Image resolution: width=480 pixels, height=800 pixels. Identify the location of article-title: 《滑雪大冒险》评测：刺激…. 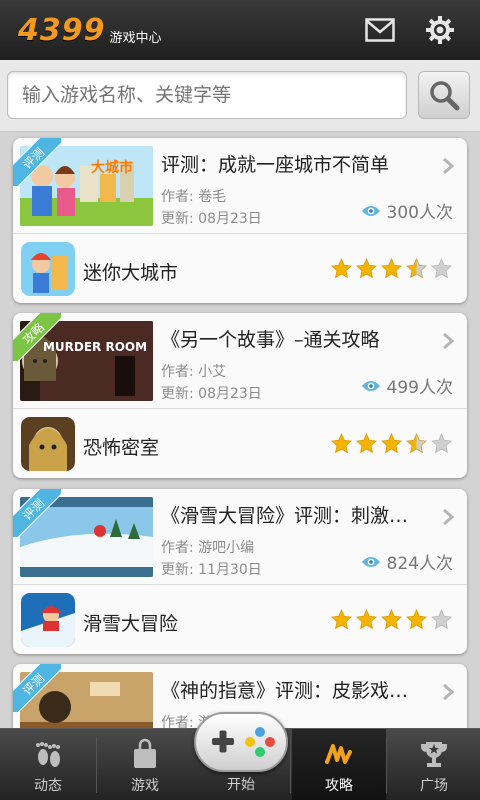
(297, 514).